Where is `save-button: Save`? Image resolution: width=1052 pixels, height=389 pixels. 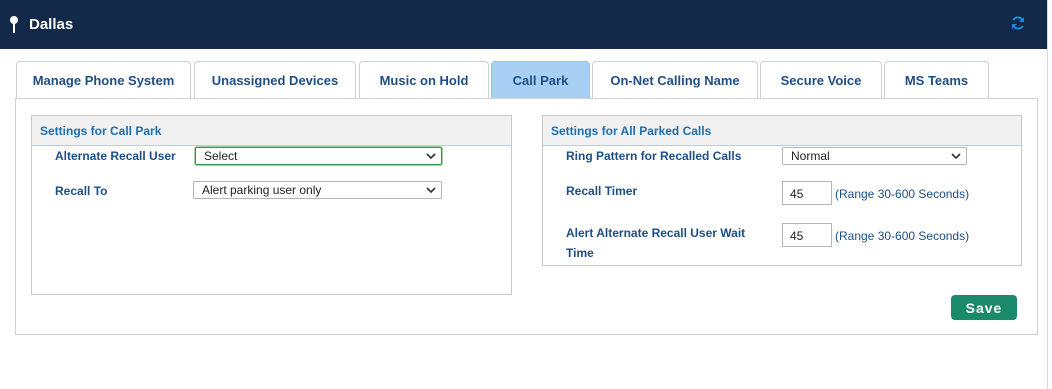 save-button: Save is located at coordinates (984, 307).